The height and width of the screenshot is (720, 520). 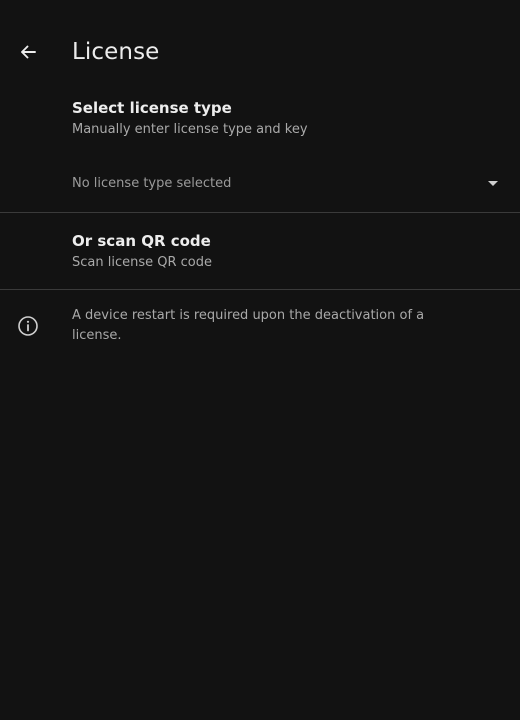 I want to click on license-type-title: Select license type, so click(x=152, y=108).